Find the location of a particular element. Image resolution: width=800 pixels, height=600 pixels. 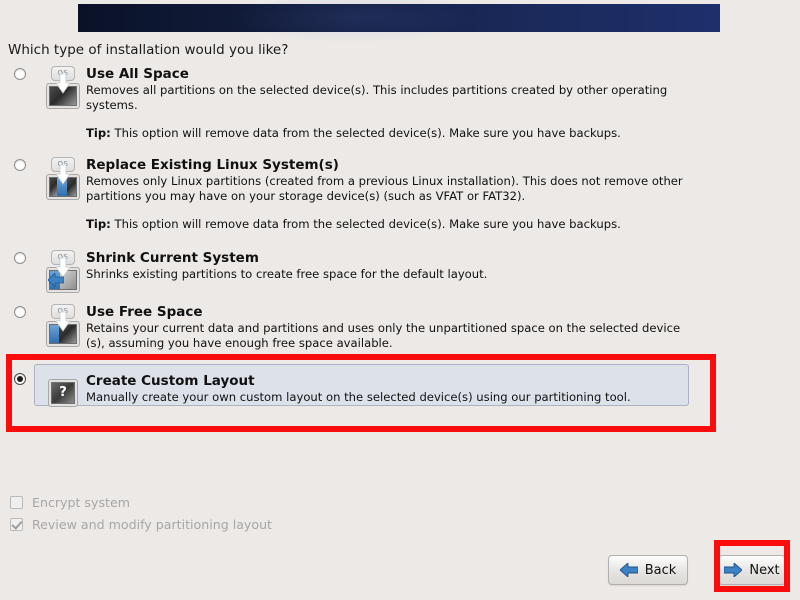

radio-shrink-current-system is located at coordinates (20, 258).